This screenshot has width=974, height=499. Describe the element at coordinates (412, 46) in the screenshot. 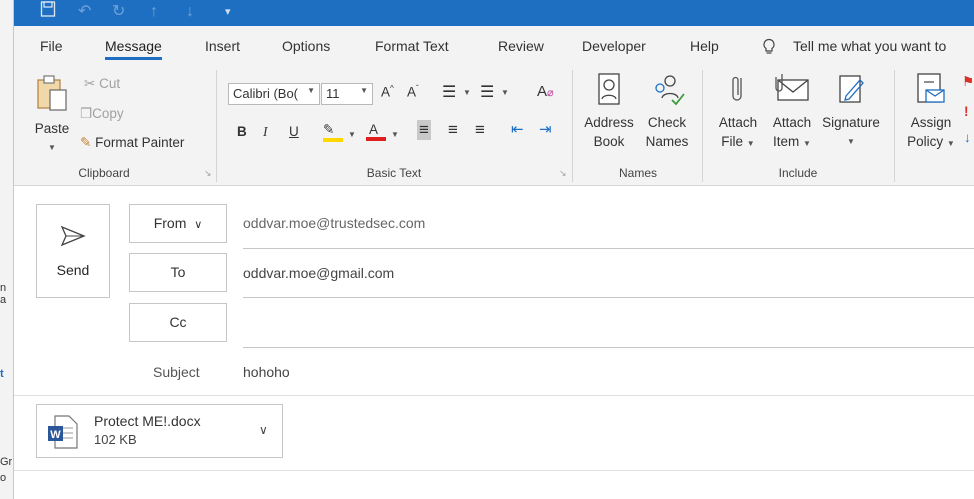

I see `tab-format-text: Format Text` at that location.